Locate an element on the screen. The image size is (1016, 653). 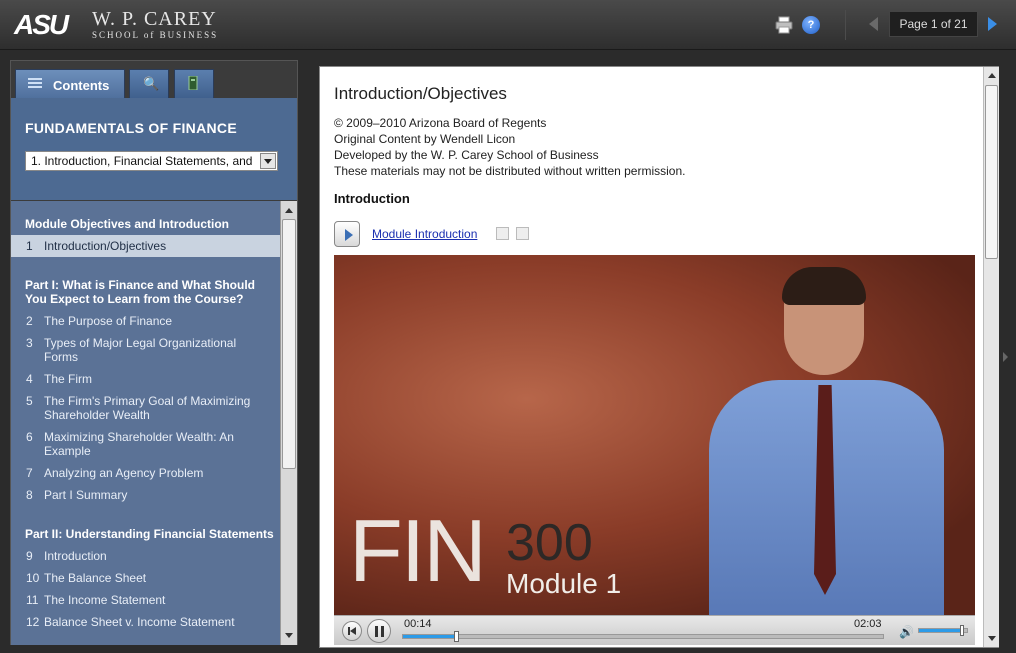
tab-bookmarks is located at coordinates (194, 84).